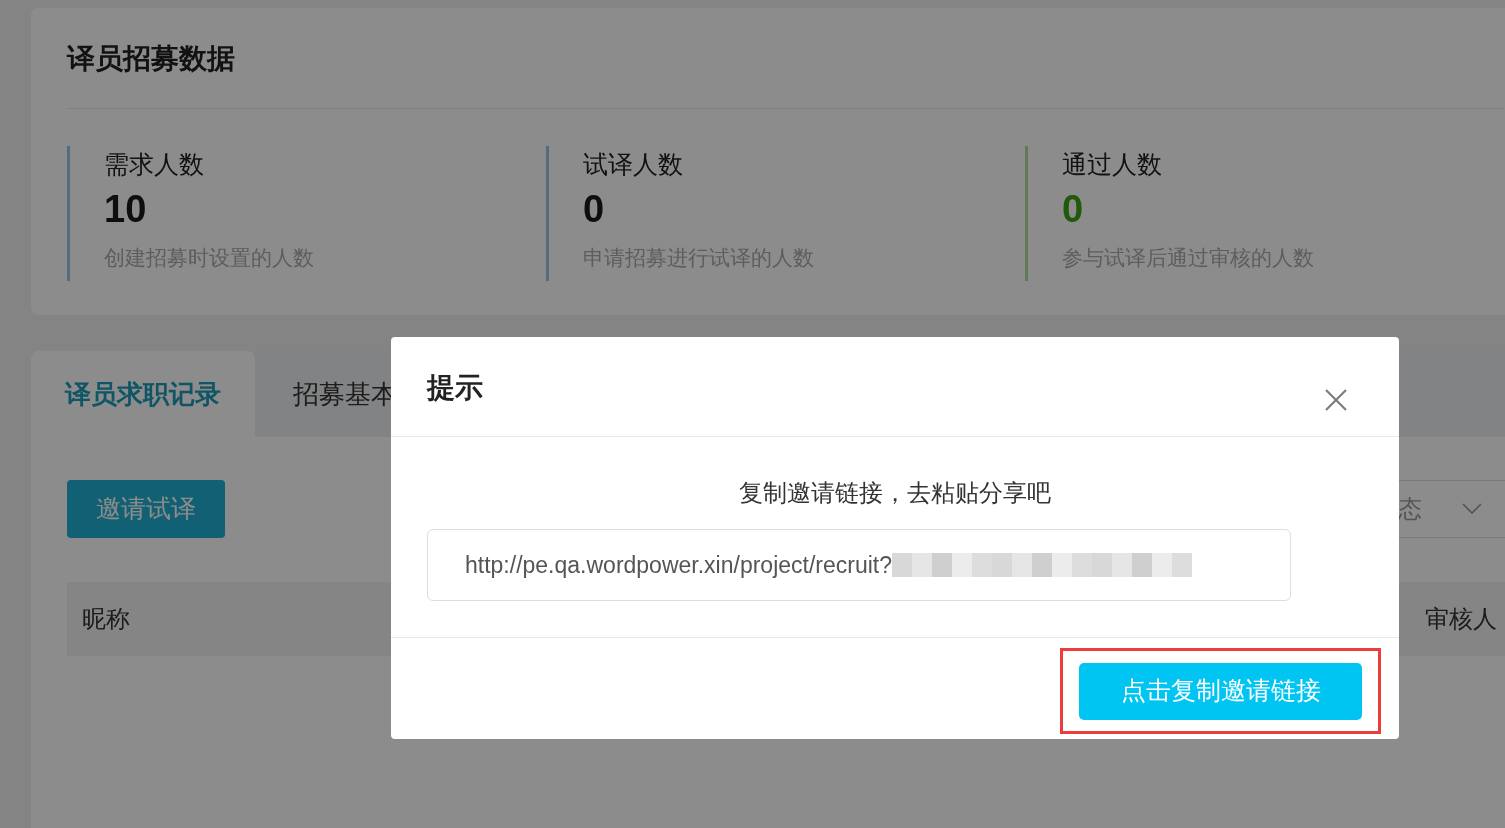  What do you see at coordinates (678, 565) in the screenshot?
I see `link-text: http://pe.qa.wordpower.xin/project/recruit?` at bounding box center [678, 565].